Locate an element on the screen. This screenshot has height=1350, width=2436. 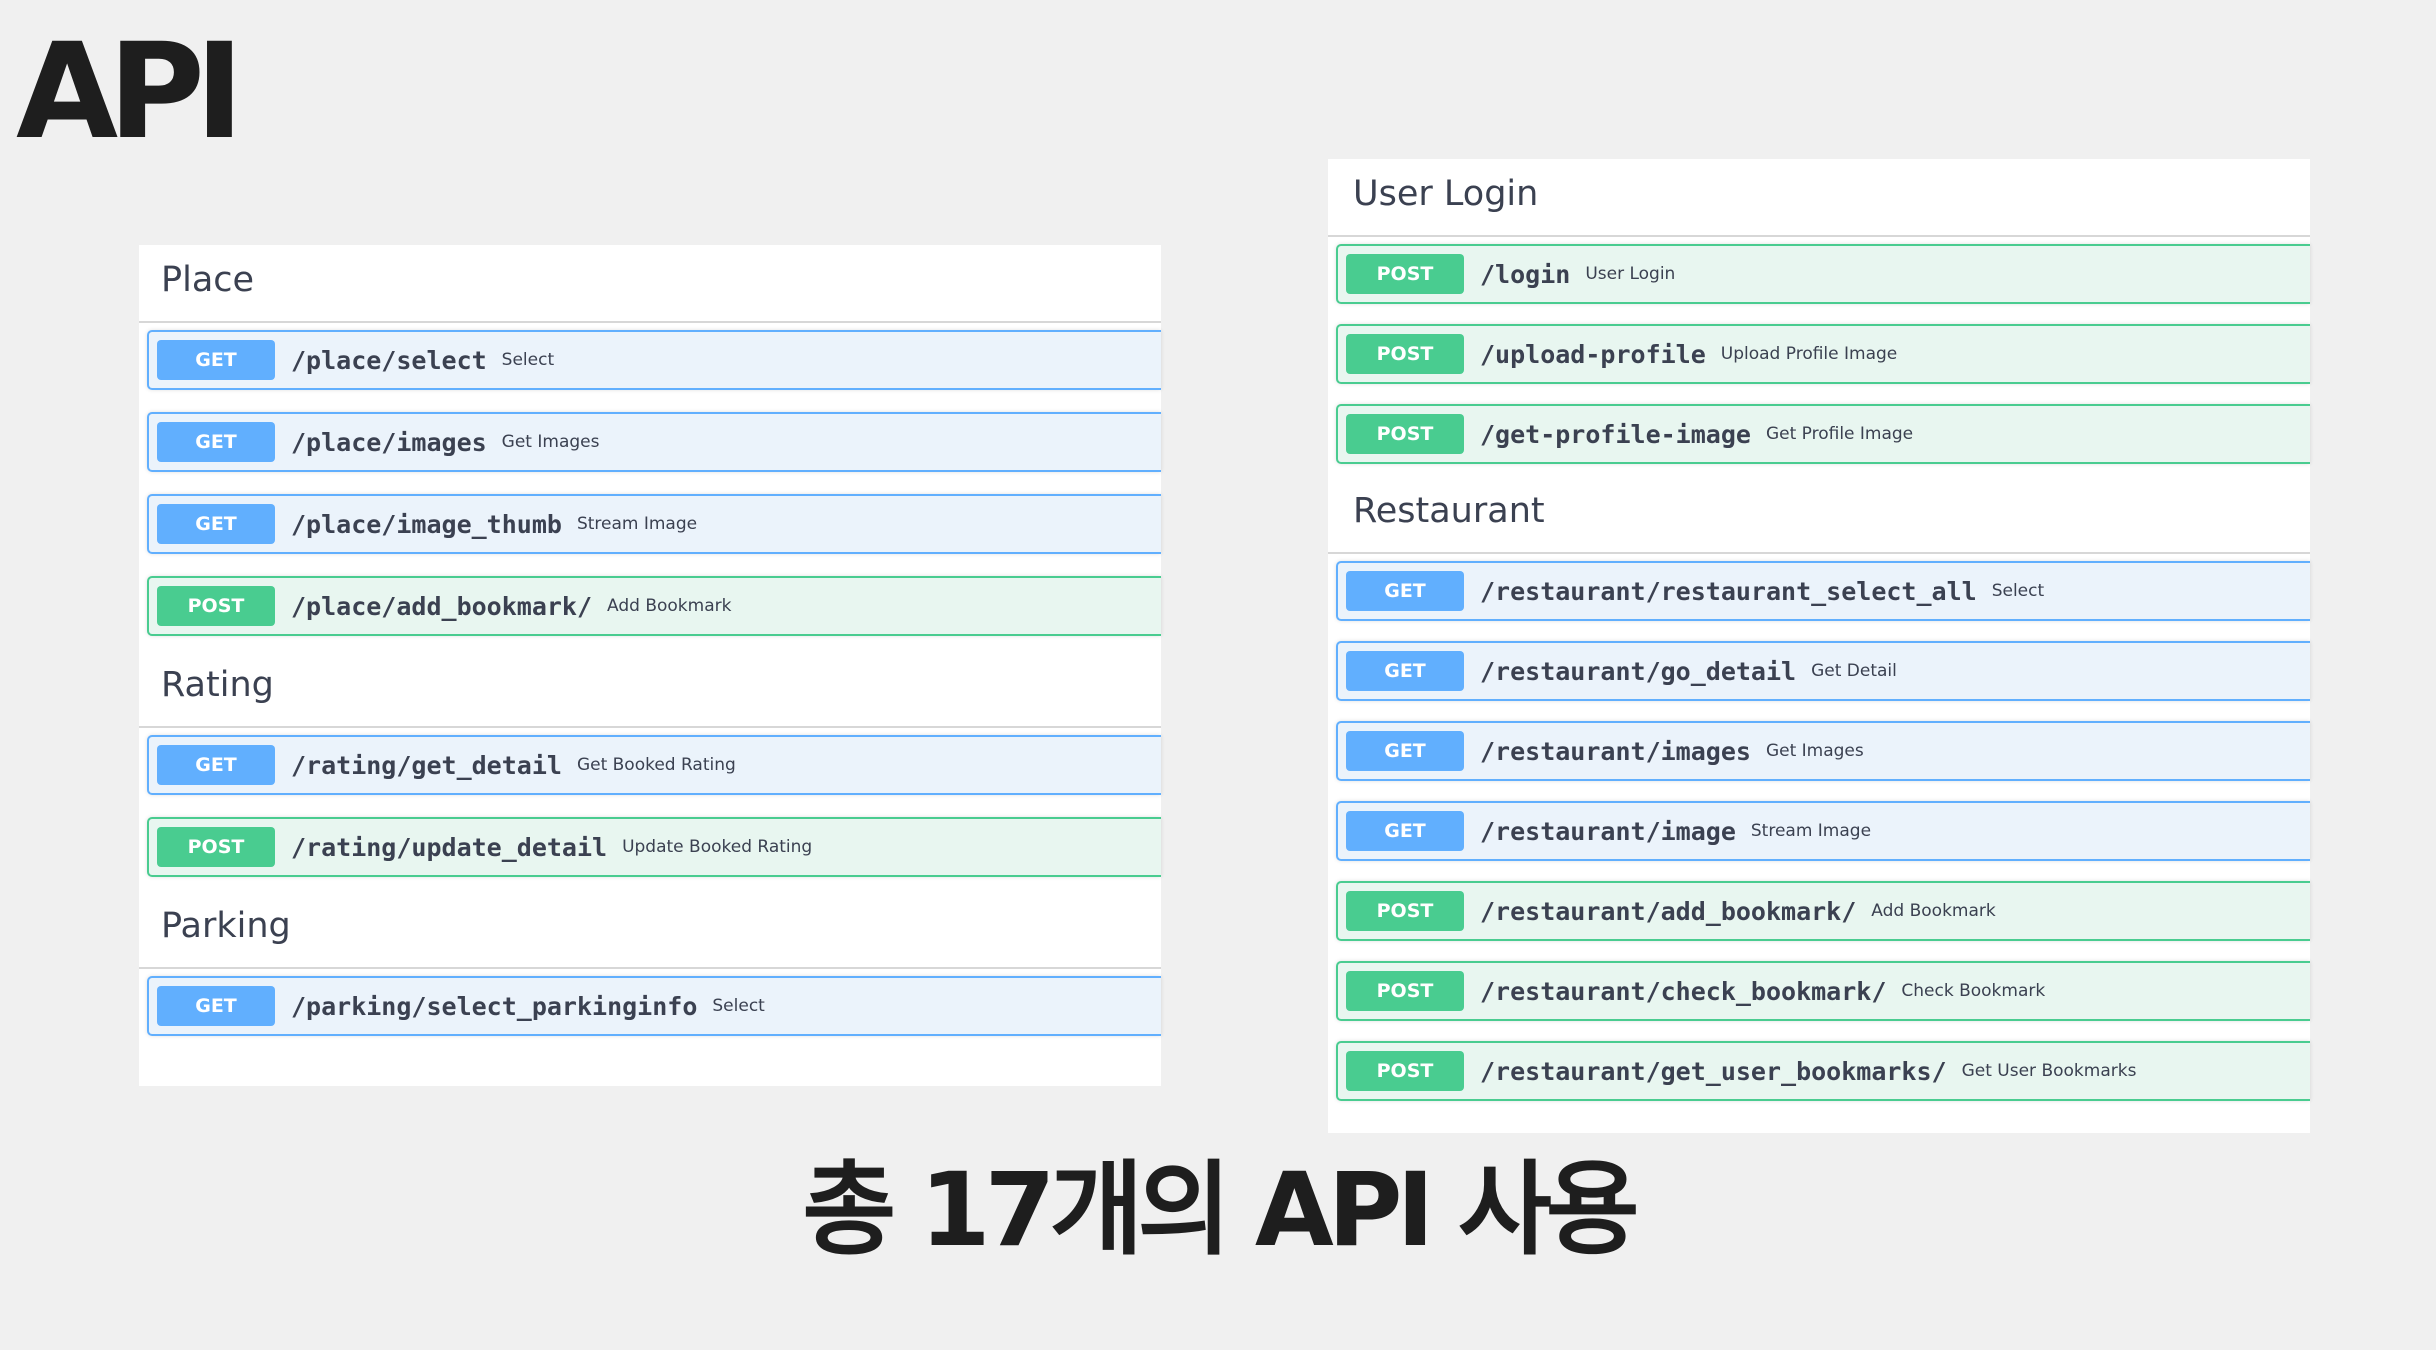
endpoint-summary: Get Detail is located at coordinates (1854, 671).